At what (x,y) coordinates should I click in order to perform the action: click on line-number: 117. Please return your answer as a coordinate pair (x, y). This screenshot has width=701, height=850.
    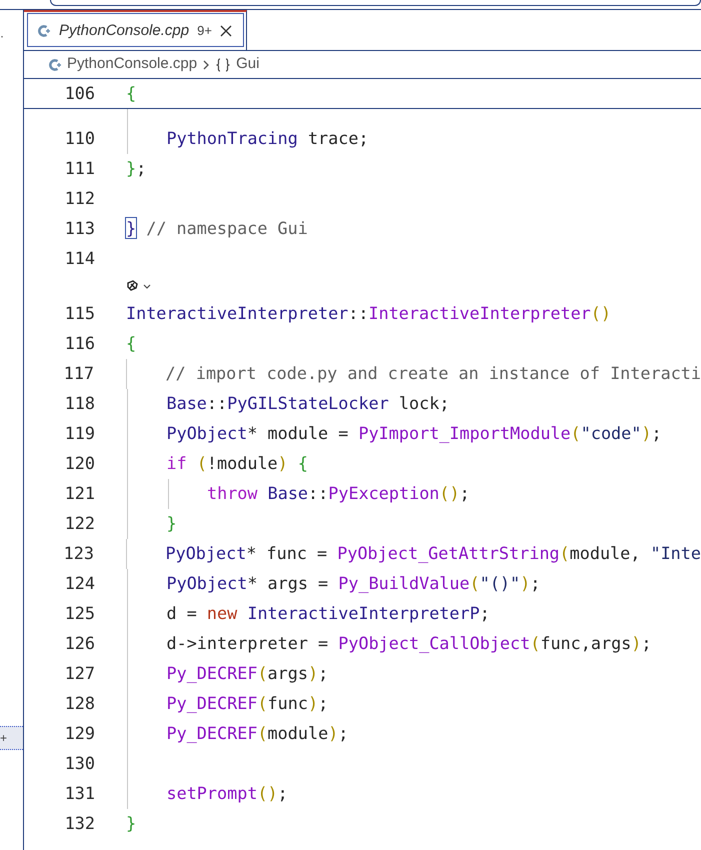
    Looking at the image, I should click on (78, 374).